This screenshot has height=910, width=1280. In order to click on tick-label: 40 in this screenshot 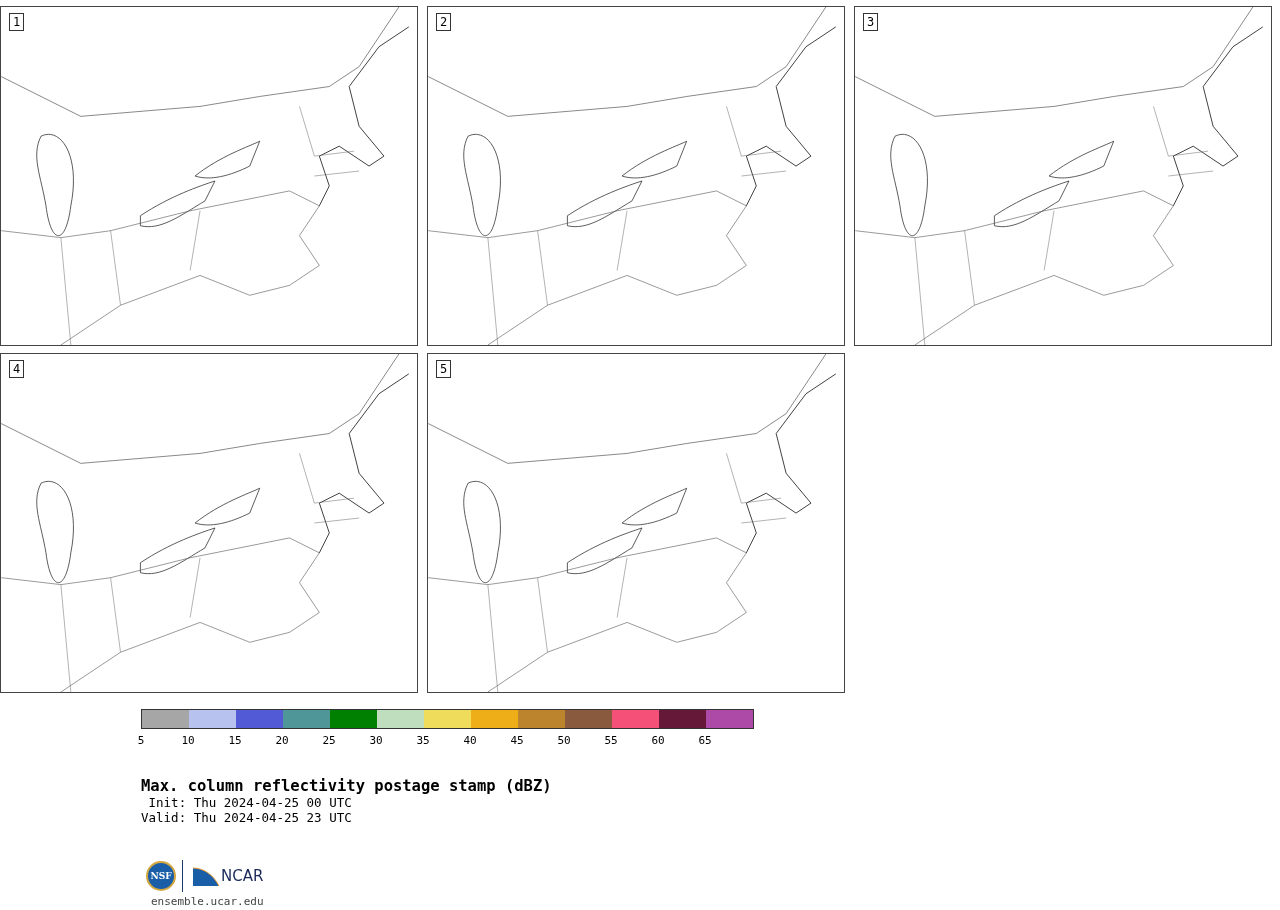, I will do `click(470, 740)`.